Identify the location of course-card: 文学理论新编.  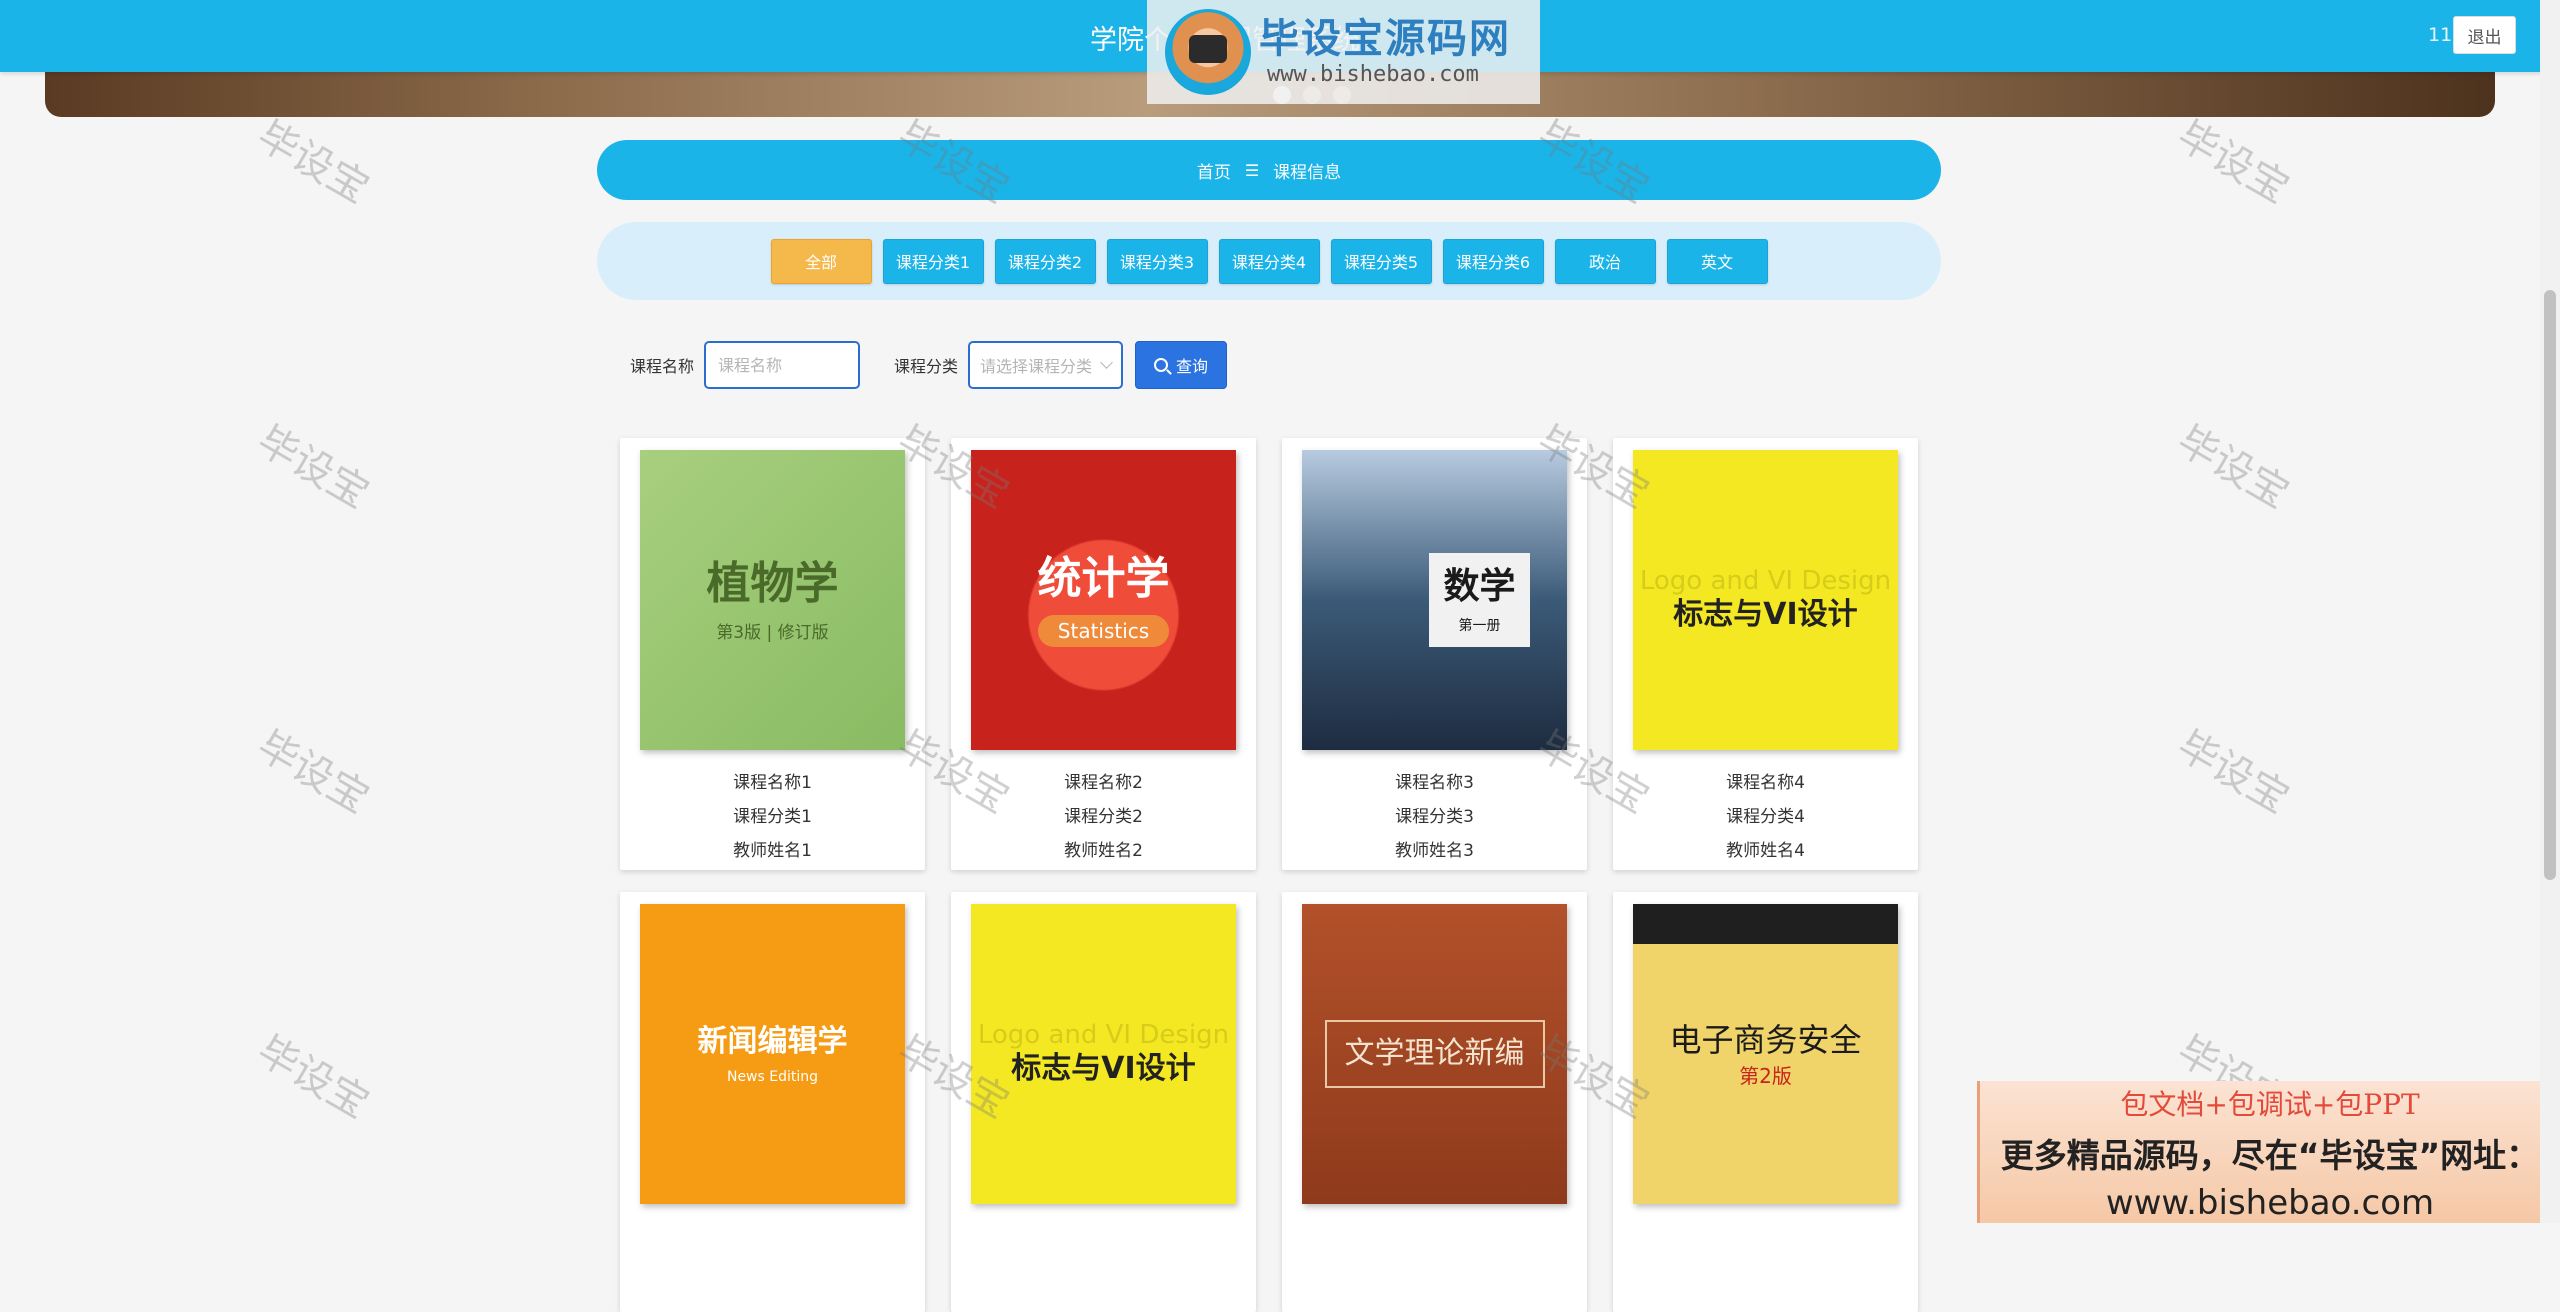
(1434, 1102).